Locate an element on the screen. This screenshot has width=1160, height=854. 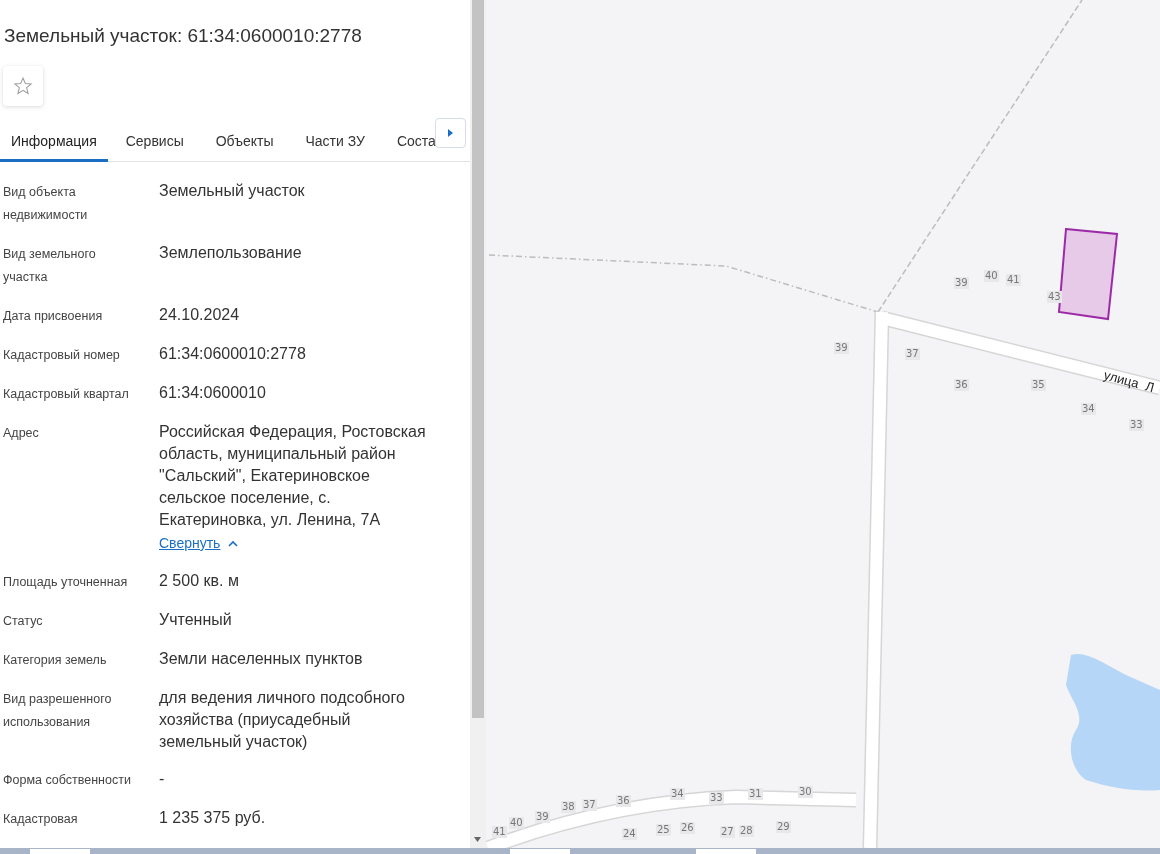
house-number: 29 is located at coordinates (783, 827).